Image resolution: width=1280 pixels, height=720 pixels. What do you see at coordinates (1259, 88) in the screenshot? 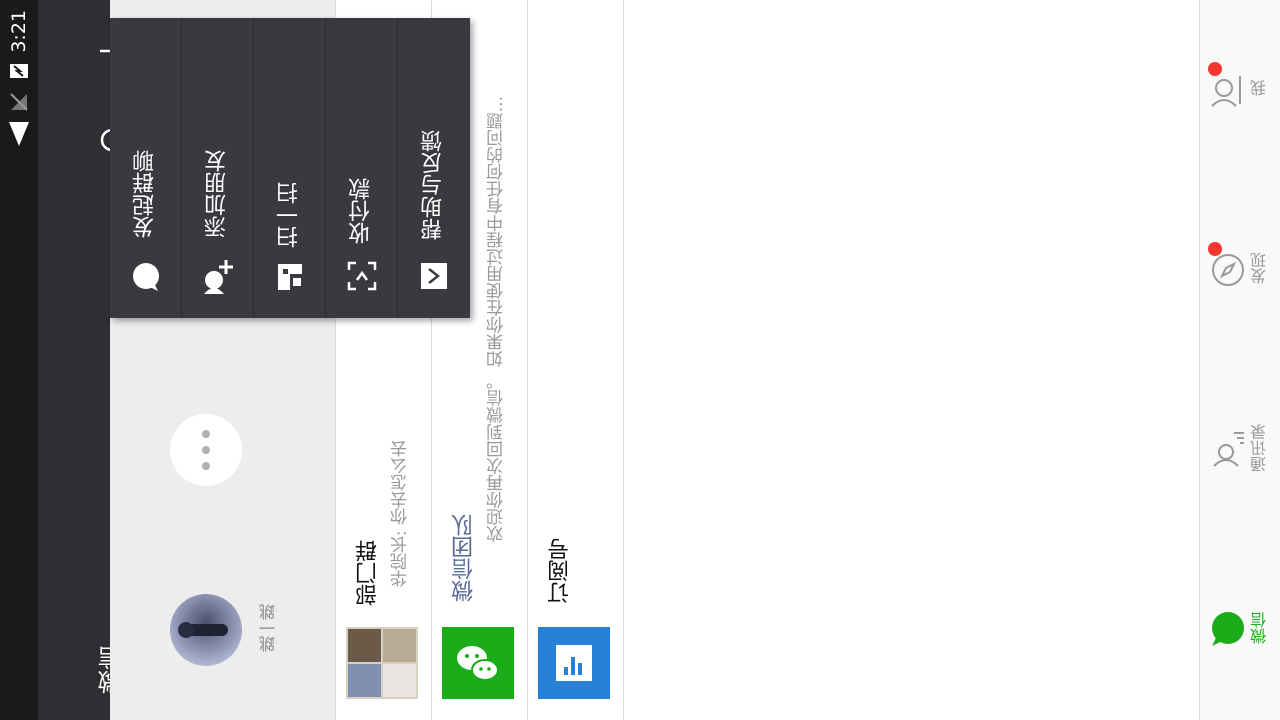
I see `tab-label: 我` at bounding box center [1259, 88].